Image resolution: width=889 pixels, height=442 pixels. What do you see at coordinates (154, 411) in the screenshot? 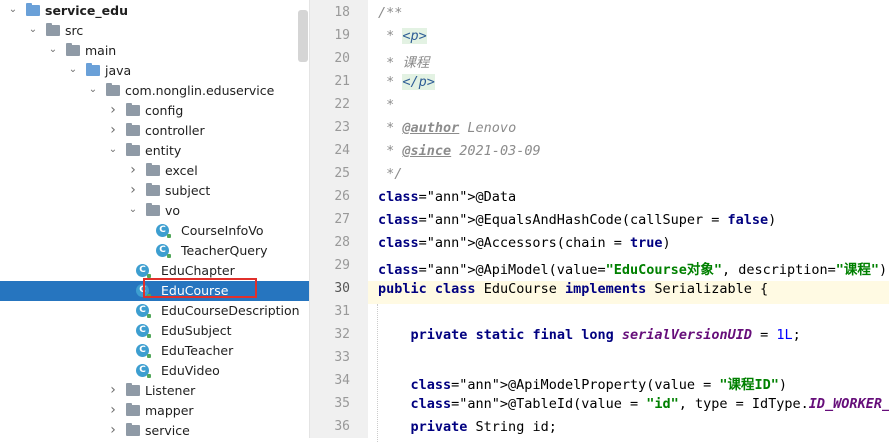
I see `tree-item-mapper: › mapper` at bounding box center [154, 411].